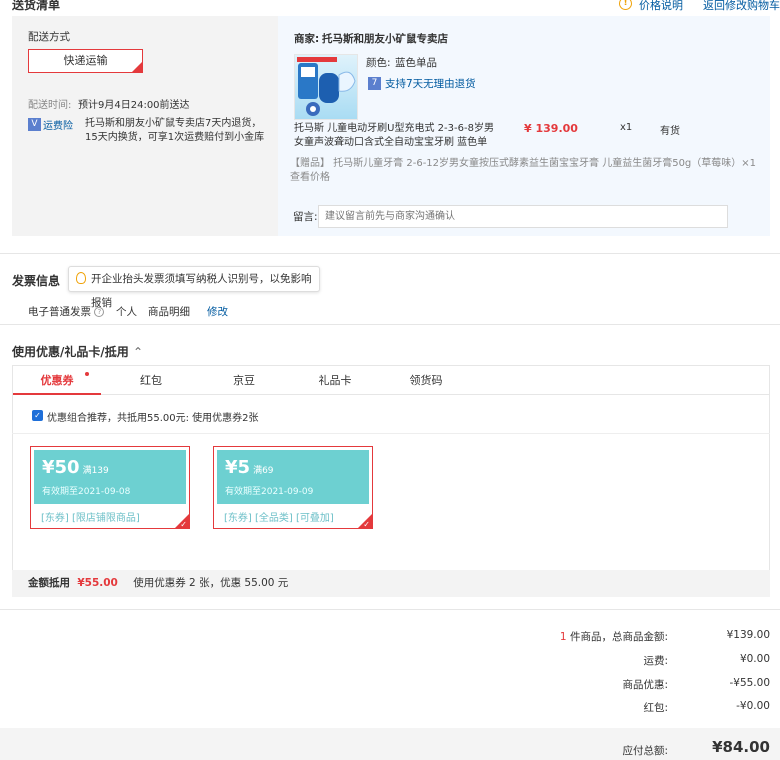  Describe the element at coordinates (754, 659) in the screenshot. I see `freight-value: ¥0.00` at that location.